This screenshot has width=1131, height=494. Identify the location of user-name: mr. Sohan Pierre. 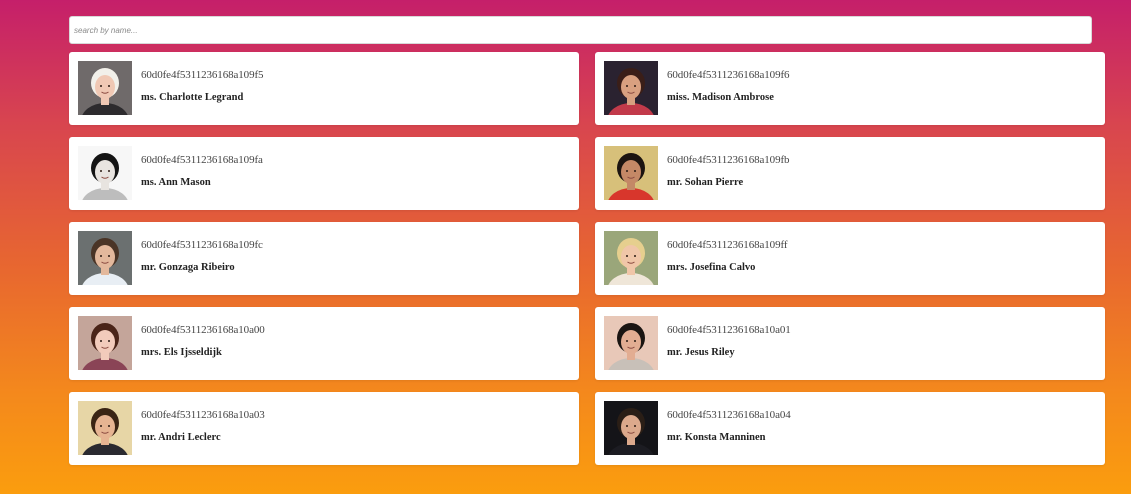
(705, 182).